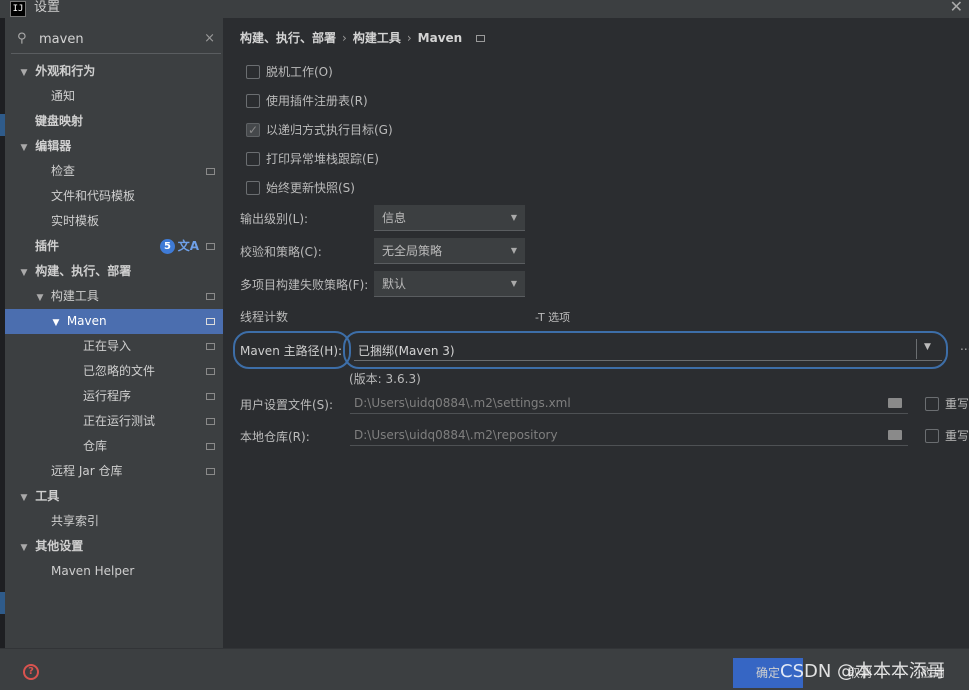  I want to click on window-title: 设置, so click(47, 7).